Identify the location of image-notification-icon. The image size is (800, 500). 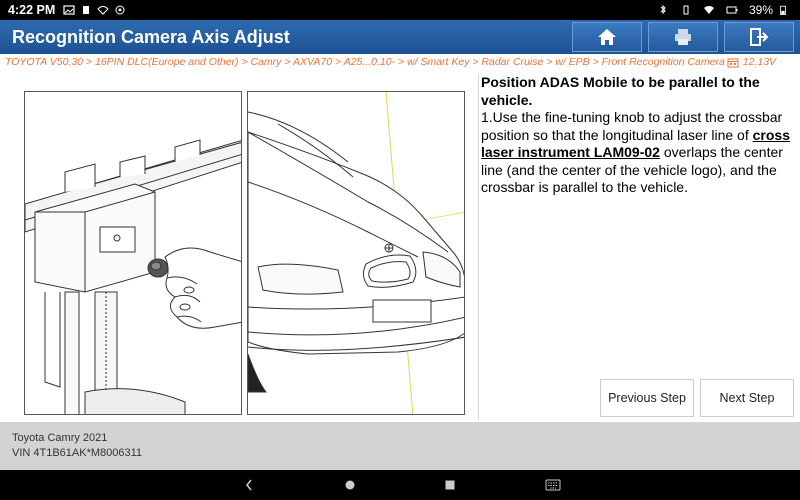
(69, 10).